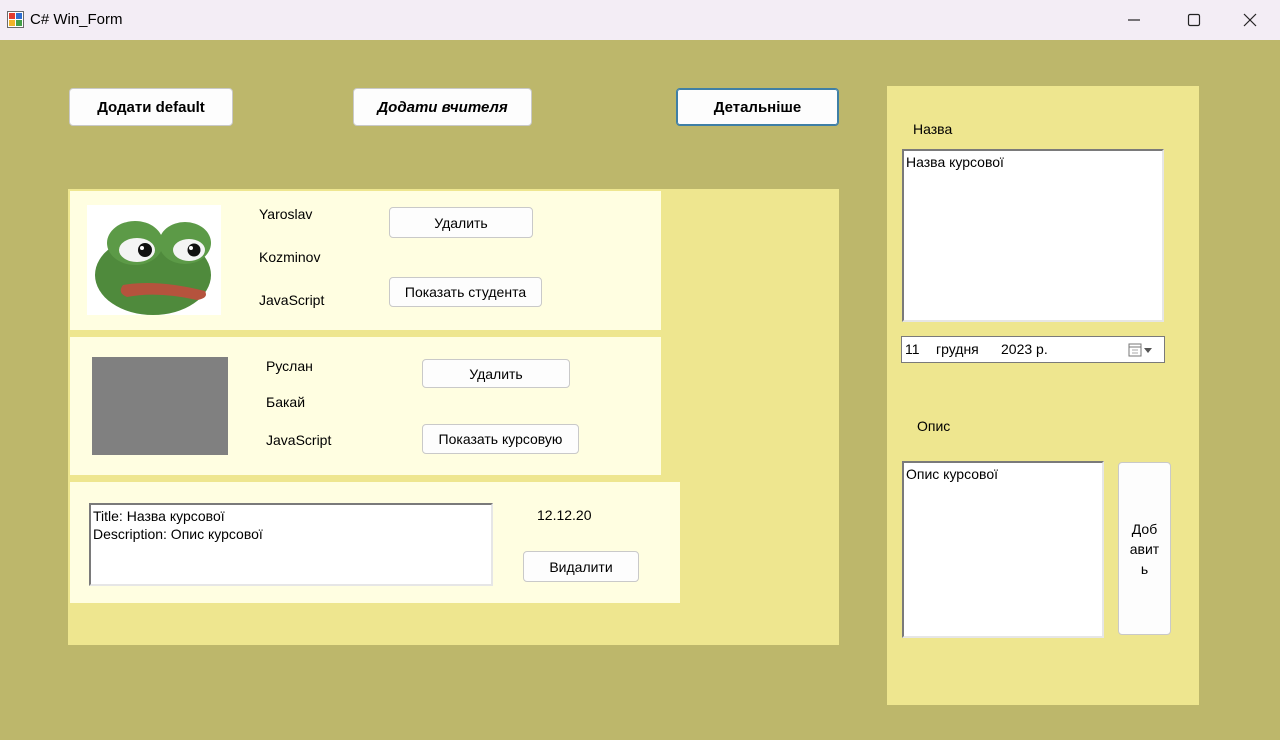 The height and width of the screenshot is (740, 1280). I want to click on add-default-button: Додати default, so click(151, 107).